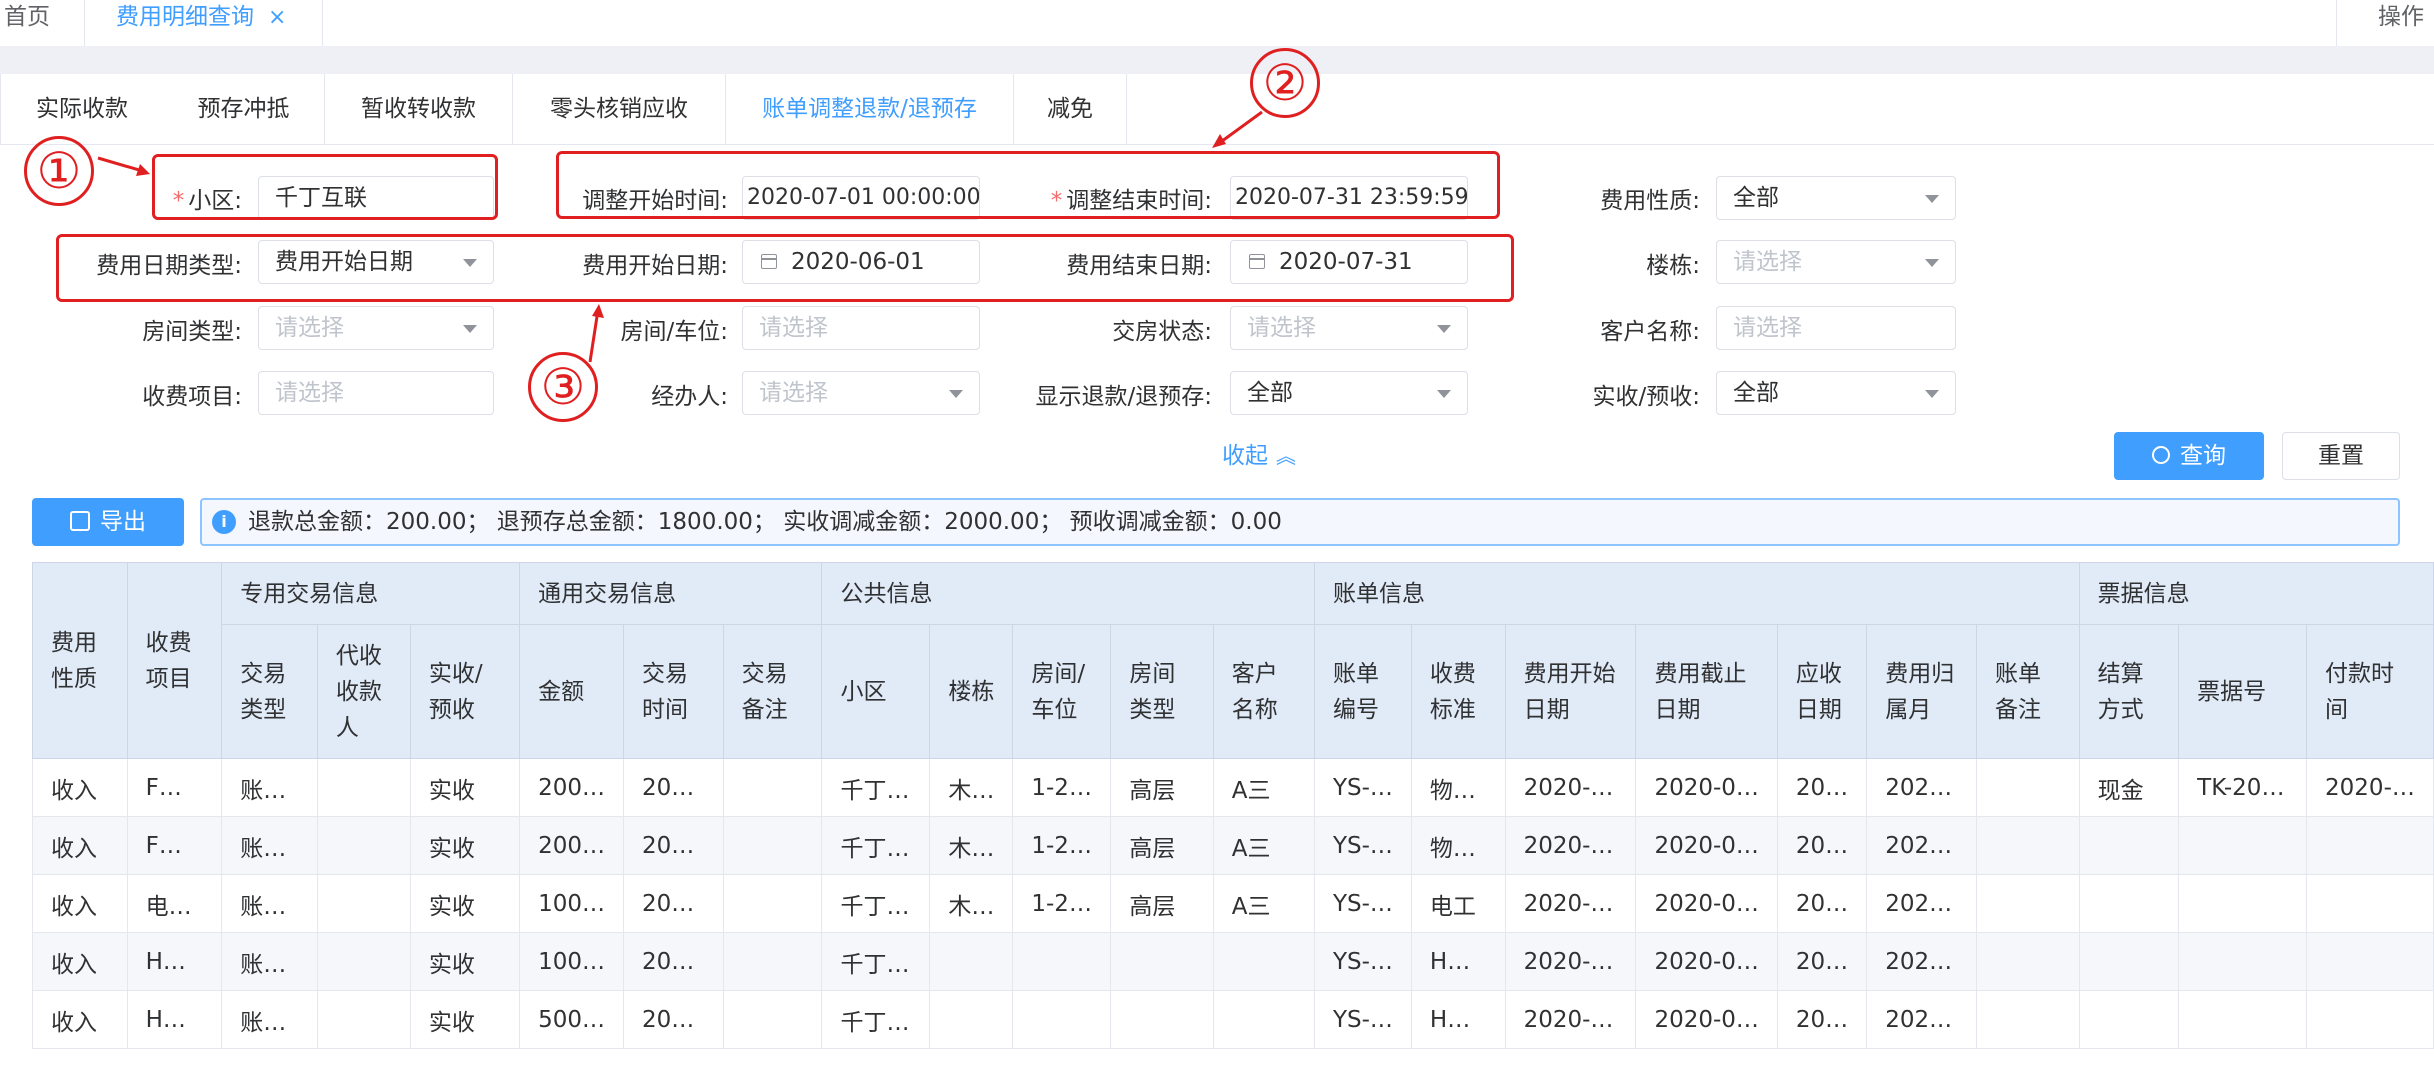  What do you see at coordinates (465, 691) in the screenshot?
I see `table-header-cell: 实收/预收` at bounding box center [465, 691].